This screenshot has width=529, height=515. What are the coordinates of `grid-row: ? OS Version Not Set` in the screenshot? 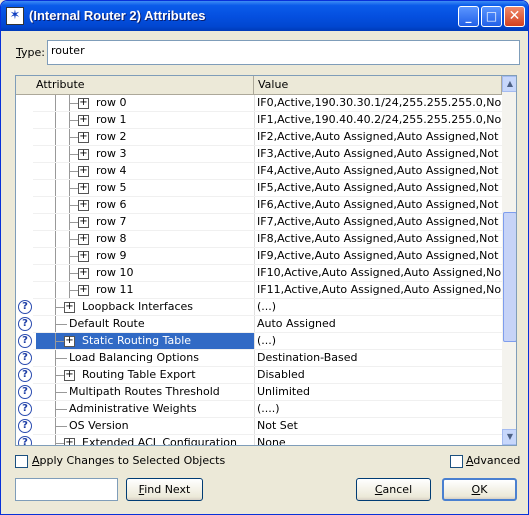 It's located at (259, 426).